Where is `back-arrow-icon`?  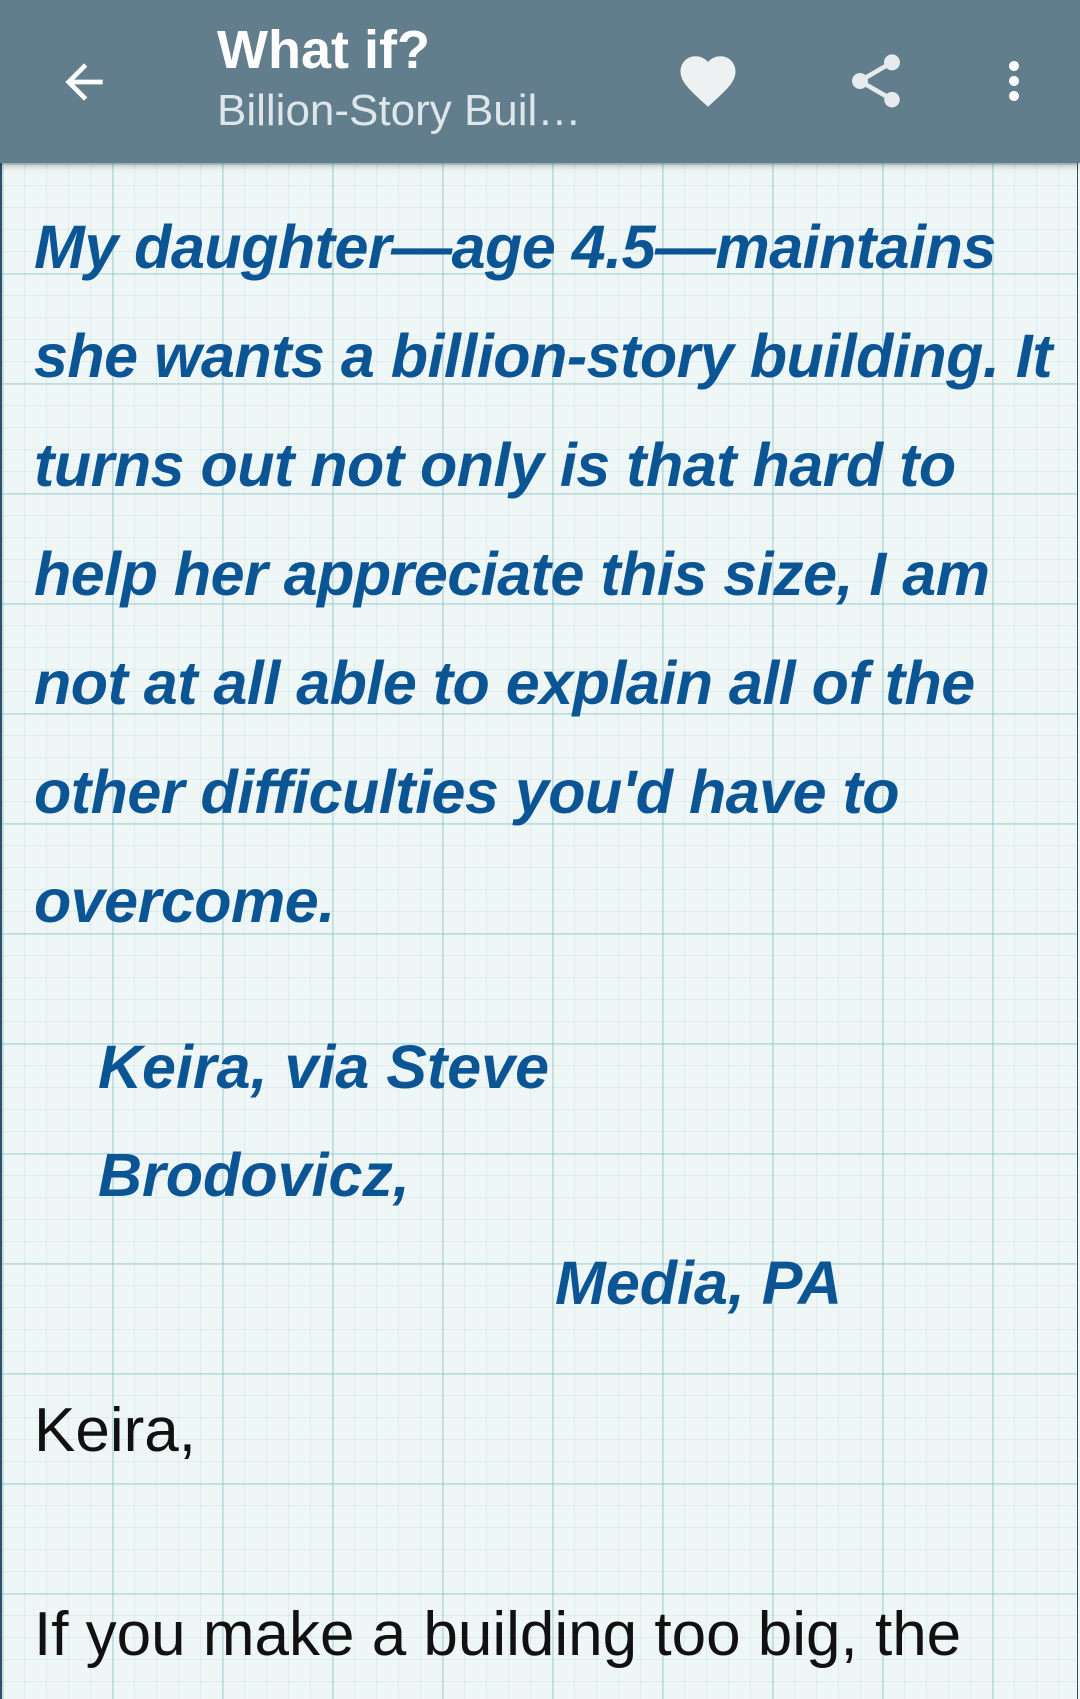 back-arrow-icon is located at coordinates (84, 82).